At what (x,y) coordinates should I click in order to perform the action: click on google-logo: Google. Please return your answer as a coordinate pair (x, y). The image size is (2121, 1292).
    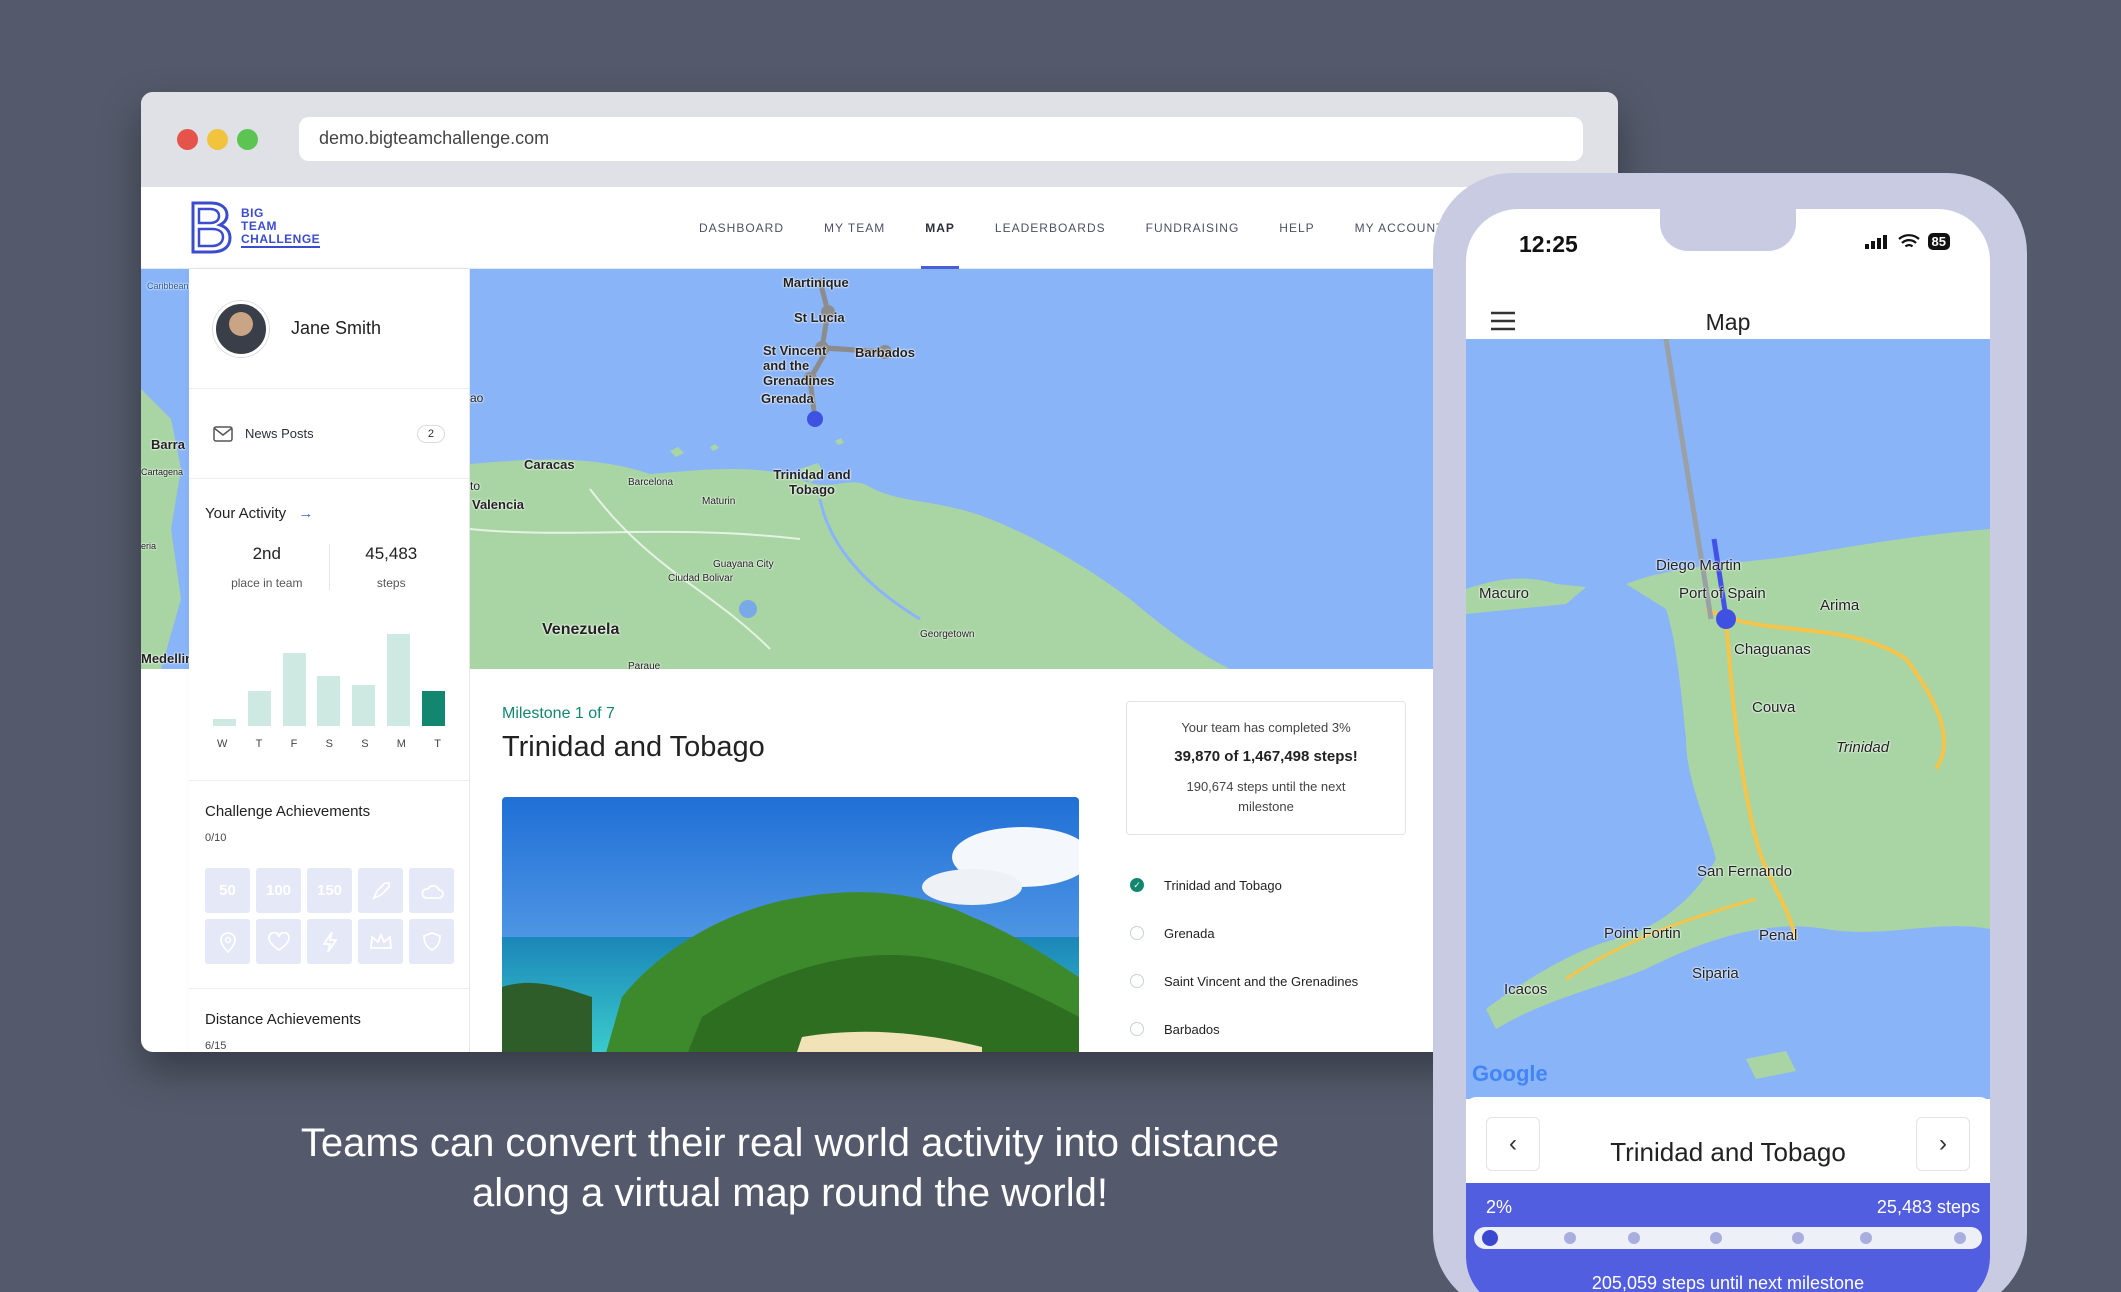
    Looking at the image, I should click on (1510, 1074).